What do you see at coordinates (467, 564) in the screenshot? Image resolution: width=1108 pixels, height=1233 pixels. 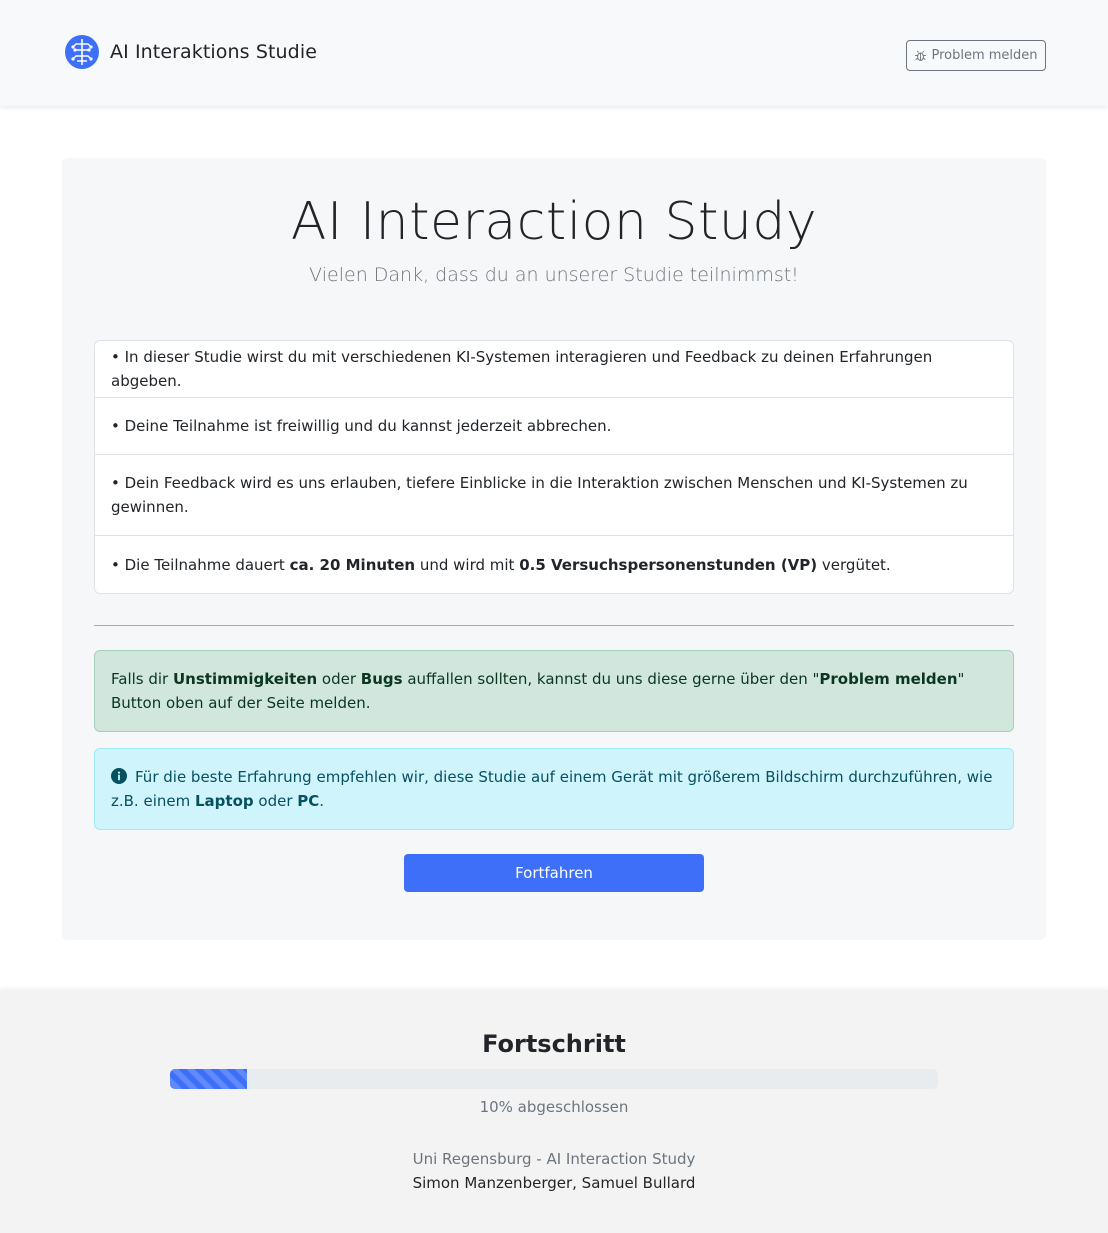 I see `duration-text-2: und wird mit` at bounding box center [467, 564].